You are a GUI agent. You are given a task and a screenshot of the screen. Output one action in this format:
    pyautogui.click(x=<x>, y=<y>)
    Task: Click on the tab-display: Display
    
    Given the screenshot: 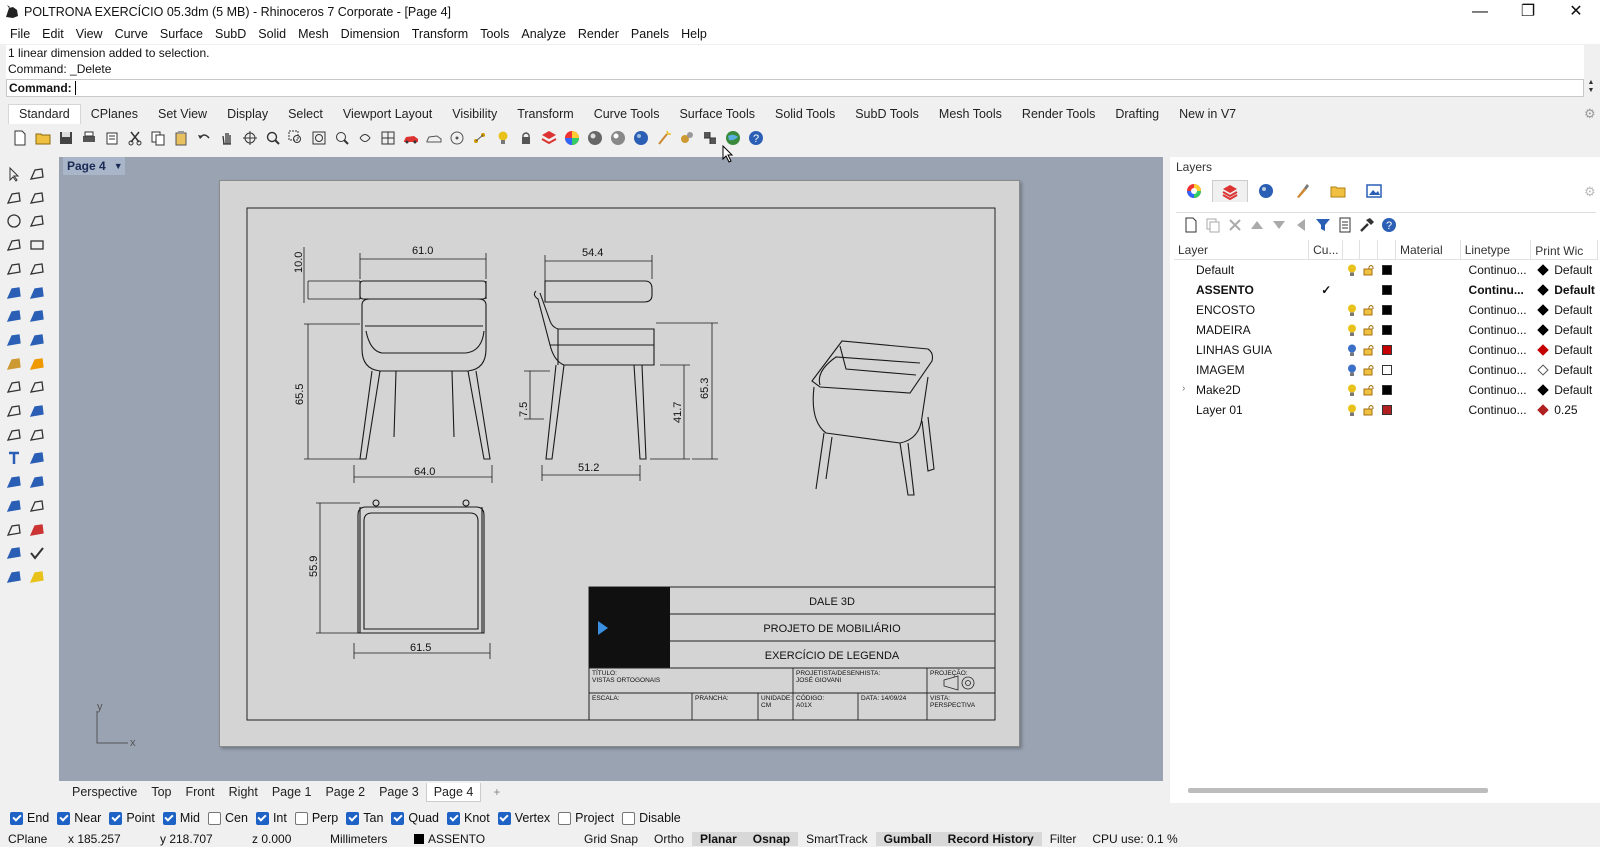 What is the action you would take?
    pyautogui.click(x=247, y=114)
    